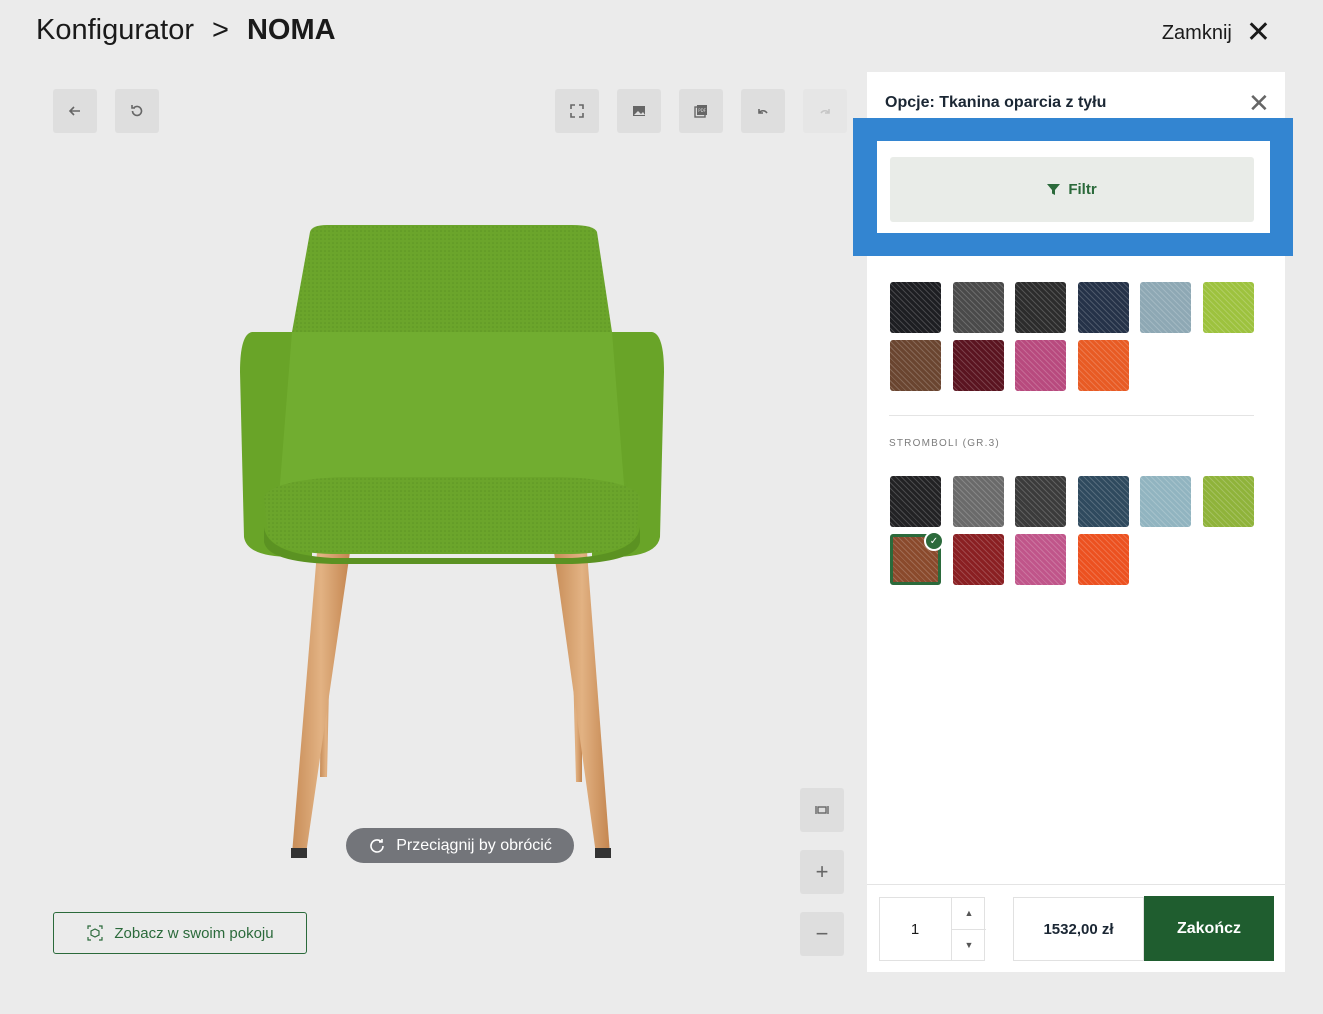 The image size is (1323, 1014). What do you see at coordinates (1078, 929) in the screenshot?
I see `price-display: 1532,00 zł` at bounding box center [1078, 929].